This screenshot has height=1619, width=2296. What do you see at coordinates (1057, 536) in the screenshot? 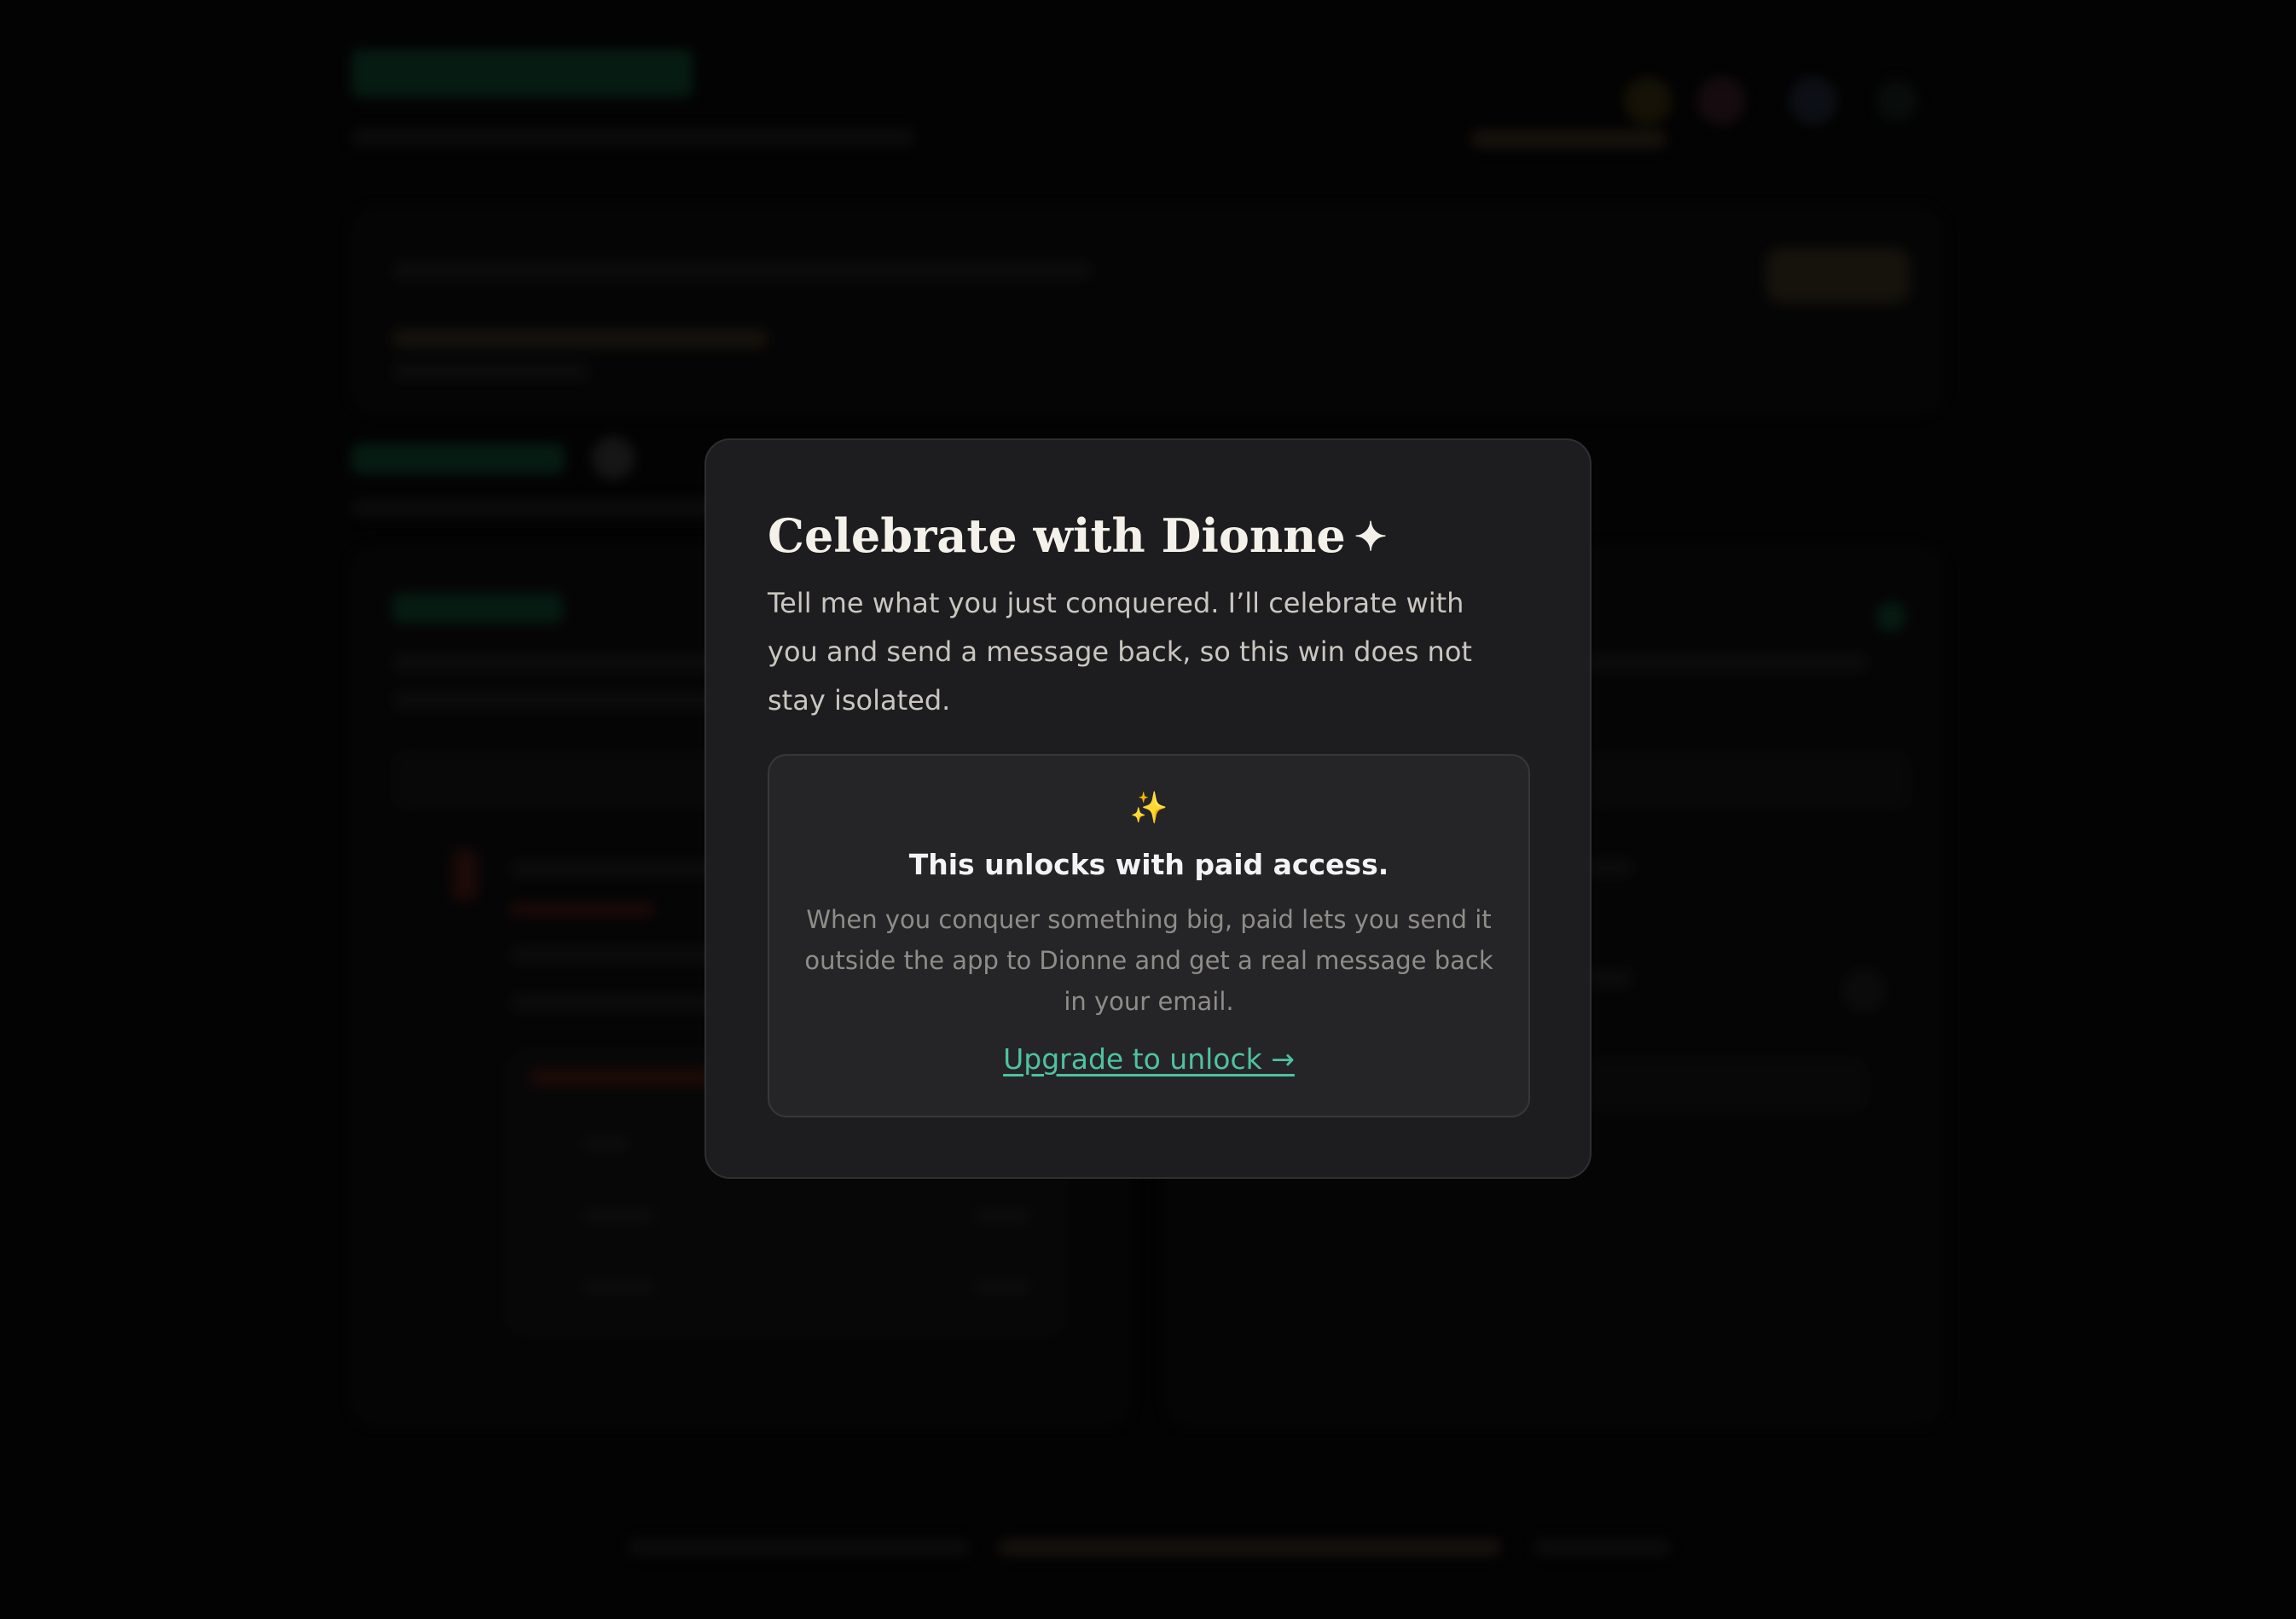
I see `modal-title-text: Celebrate with Dionne` at bounding box center [1057, 536].